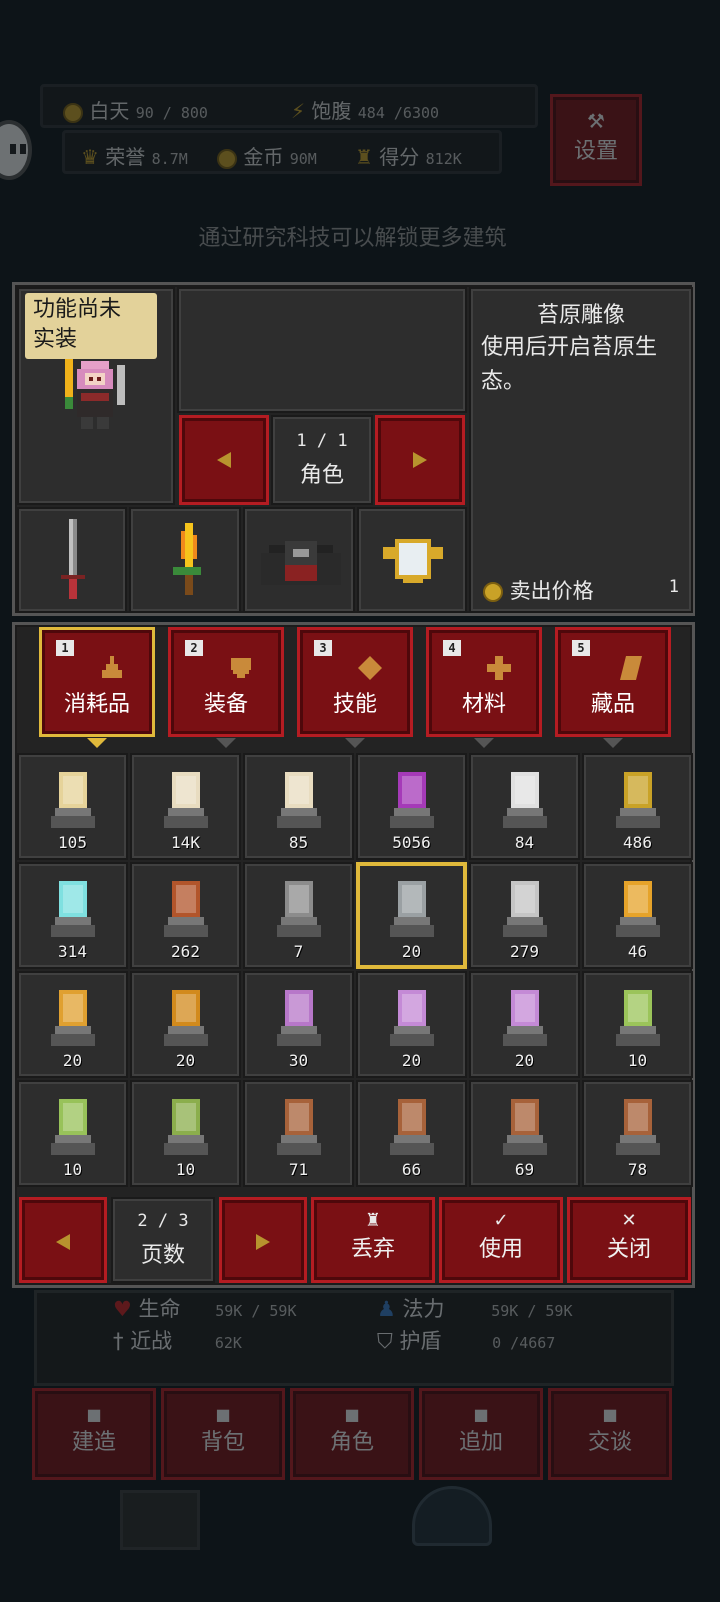  I want to click on inventory-slot: 78, so click(637, 1133).